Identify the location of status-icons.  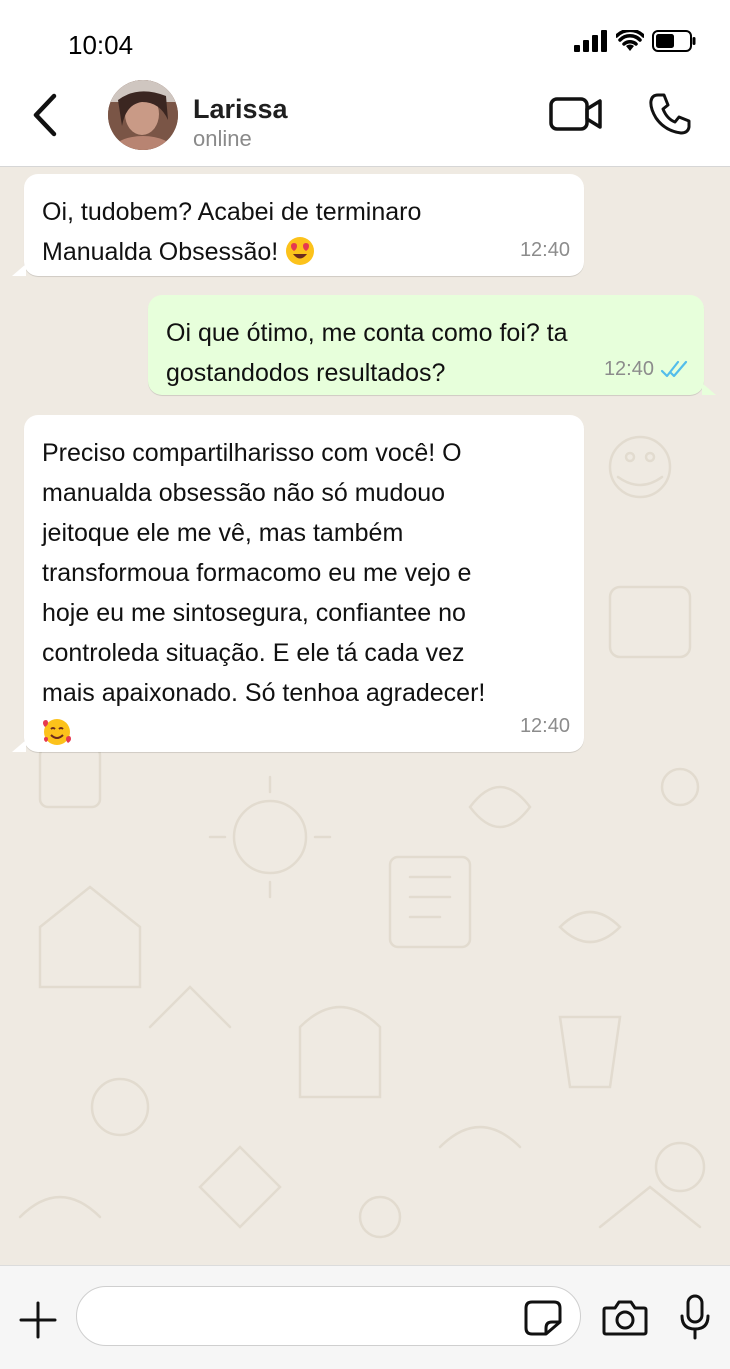
(635, 41).